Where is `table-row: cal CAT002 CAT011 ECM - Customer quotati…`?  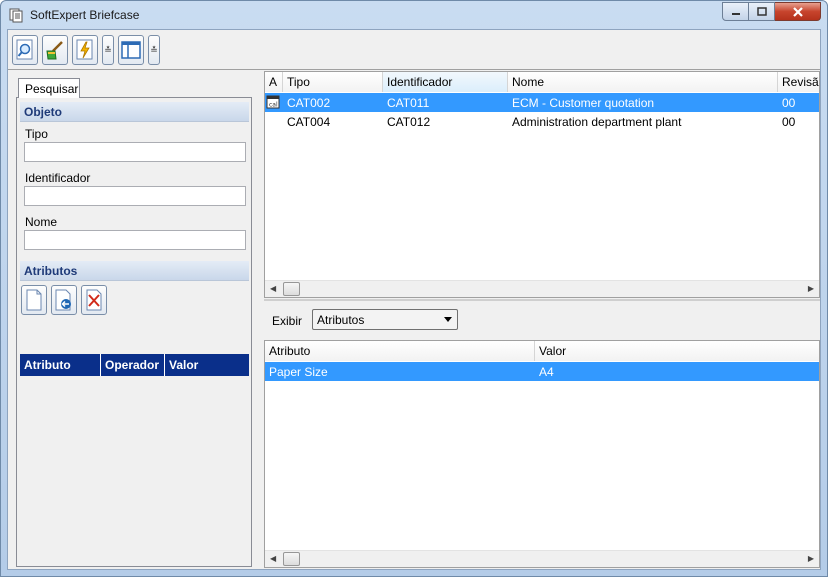
table-row: cal CAT002 CAT011 ECM - Customer quotati… is located at coordinates (542, 102).